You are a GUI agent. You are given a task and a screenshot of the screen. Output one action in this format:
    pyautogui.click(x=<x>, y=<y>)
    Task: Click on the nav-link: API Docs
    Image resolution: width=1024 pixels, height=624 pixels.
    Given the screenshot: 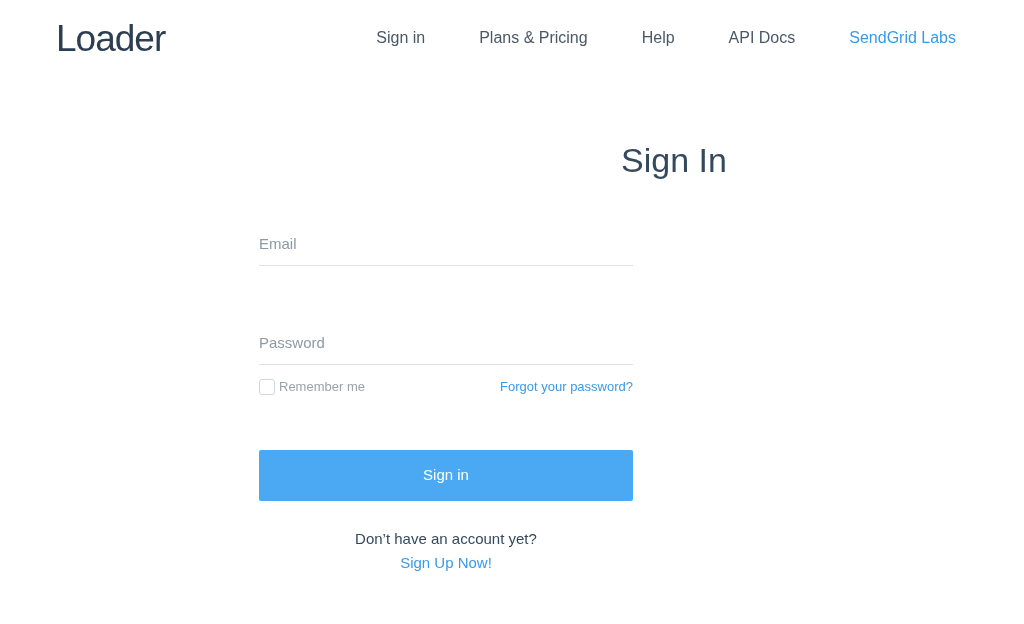 What is the action you would take?
    pyautogui.click(x=762, y=38)
    